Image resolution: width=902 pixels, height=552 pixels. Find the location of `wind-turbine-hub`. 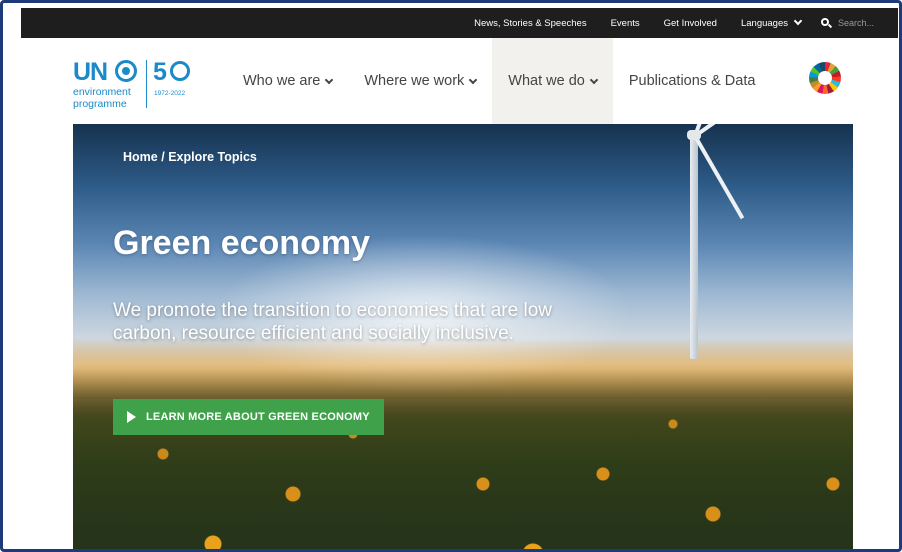

wind-turbine-hub is located at coordinates (694, 135).